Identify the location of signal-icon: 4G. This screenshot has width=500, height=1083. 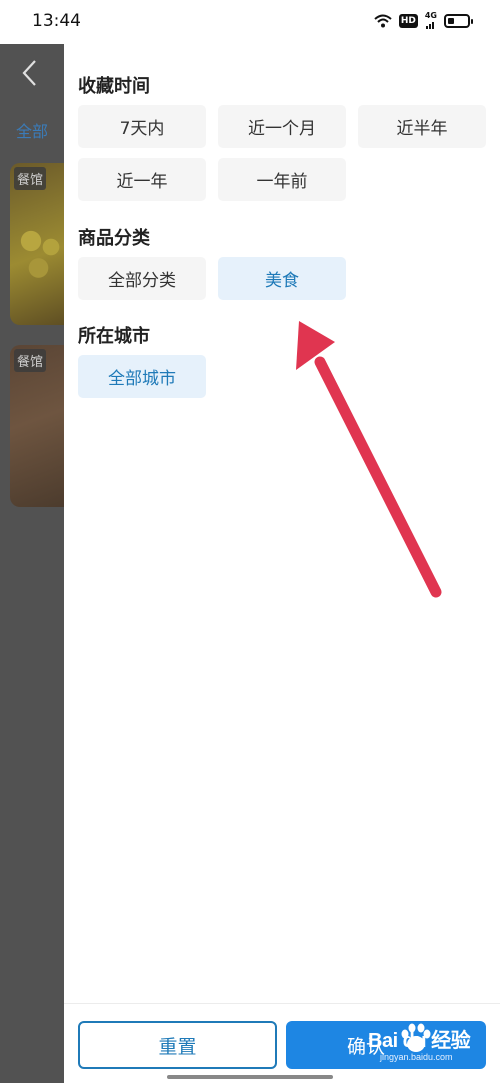
(431, 20).